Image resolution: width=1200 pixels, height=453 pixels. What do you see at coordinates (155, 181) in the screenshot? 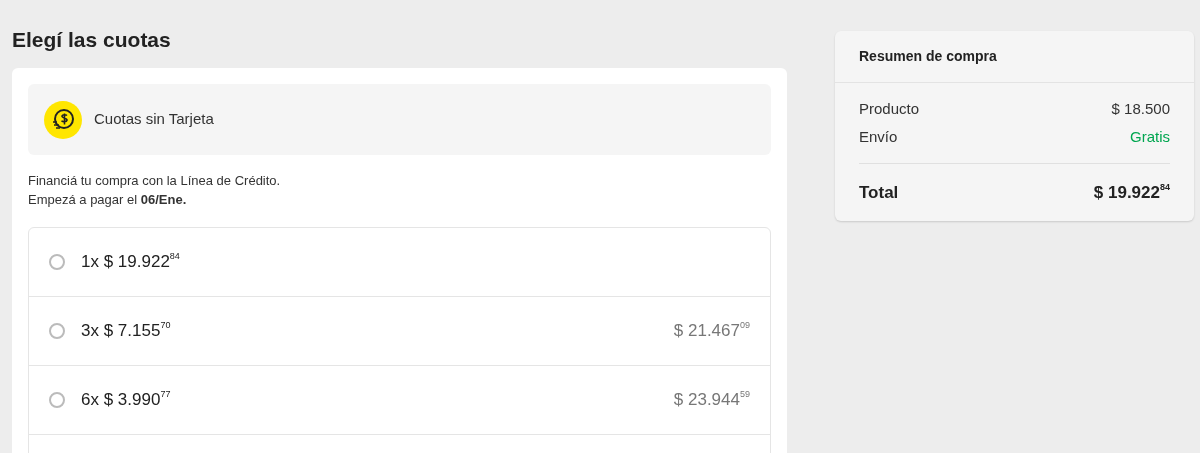
I see `description-text: Financiá tu compra con la Línea de Crédito.` at bounding box center [155, 181].